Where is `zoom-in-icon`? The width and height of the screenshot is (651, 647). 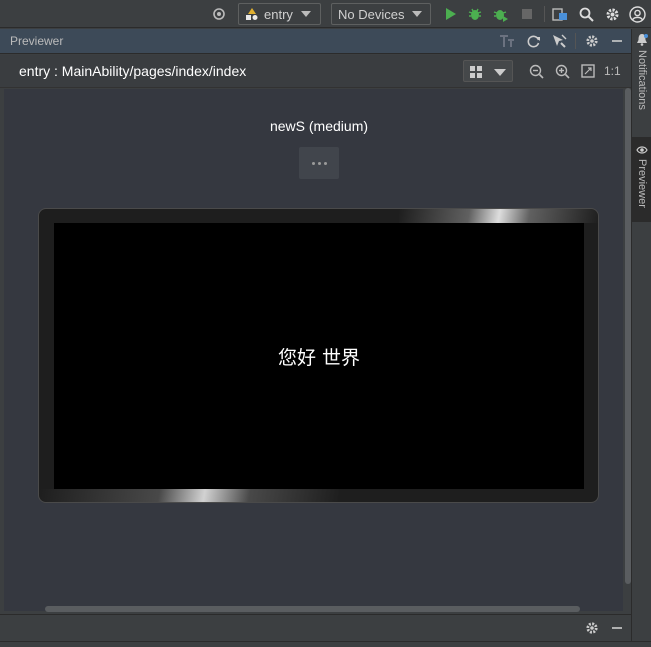 zoom-in-icon is located at coordinates (562, 71).